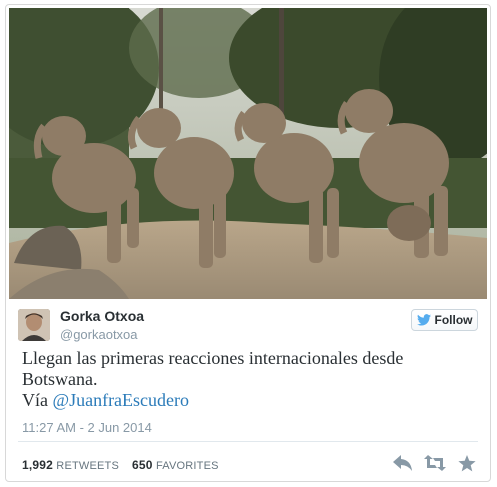 This screenshot has height=487, width=497. Describe the element at coordinates (248, 441) in the screenshot. I see `divider` at that location.